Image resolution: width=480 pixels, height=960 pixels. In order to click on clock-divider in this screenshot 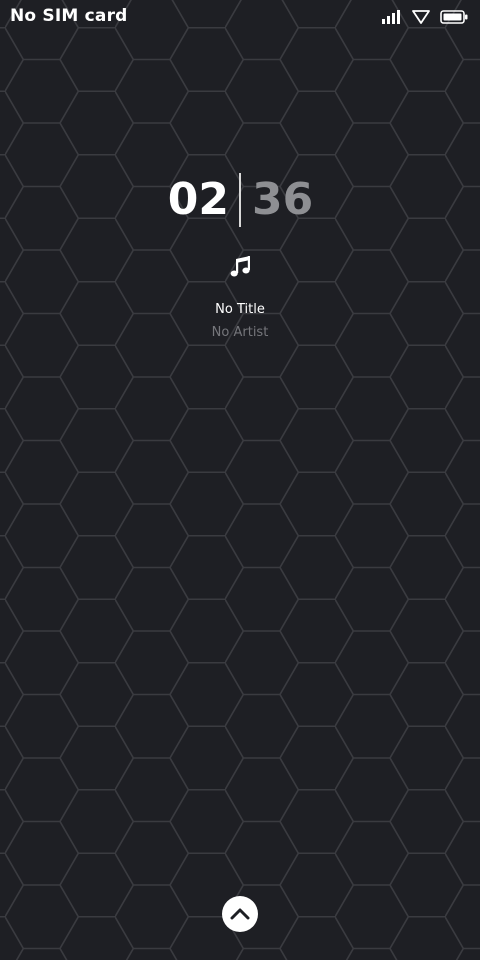, I will do `click(240, 200)`.